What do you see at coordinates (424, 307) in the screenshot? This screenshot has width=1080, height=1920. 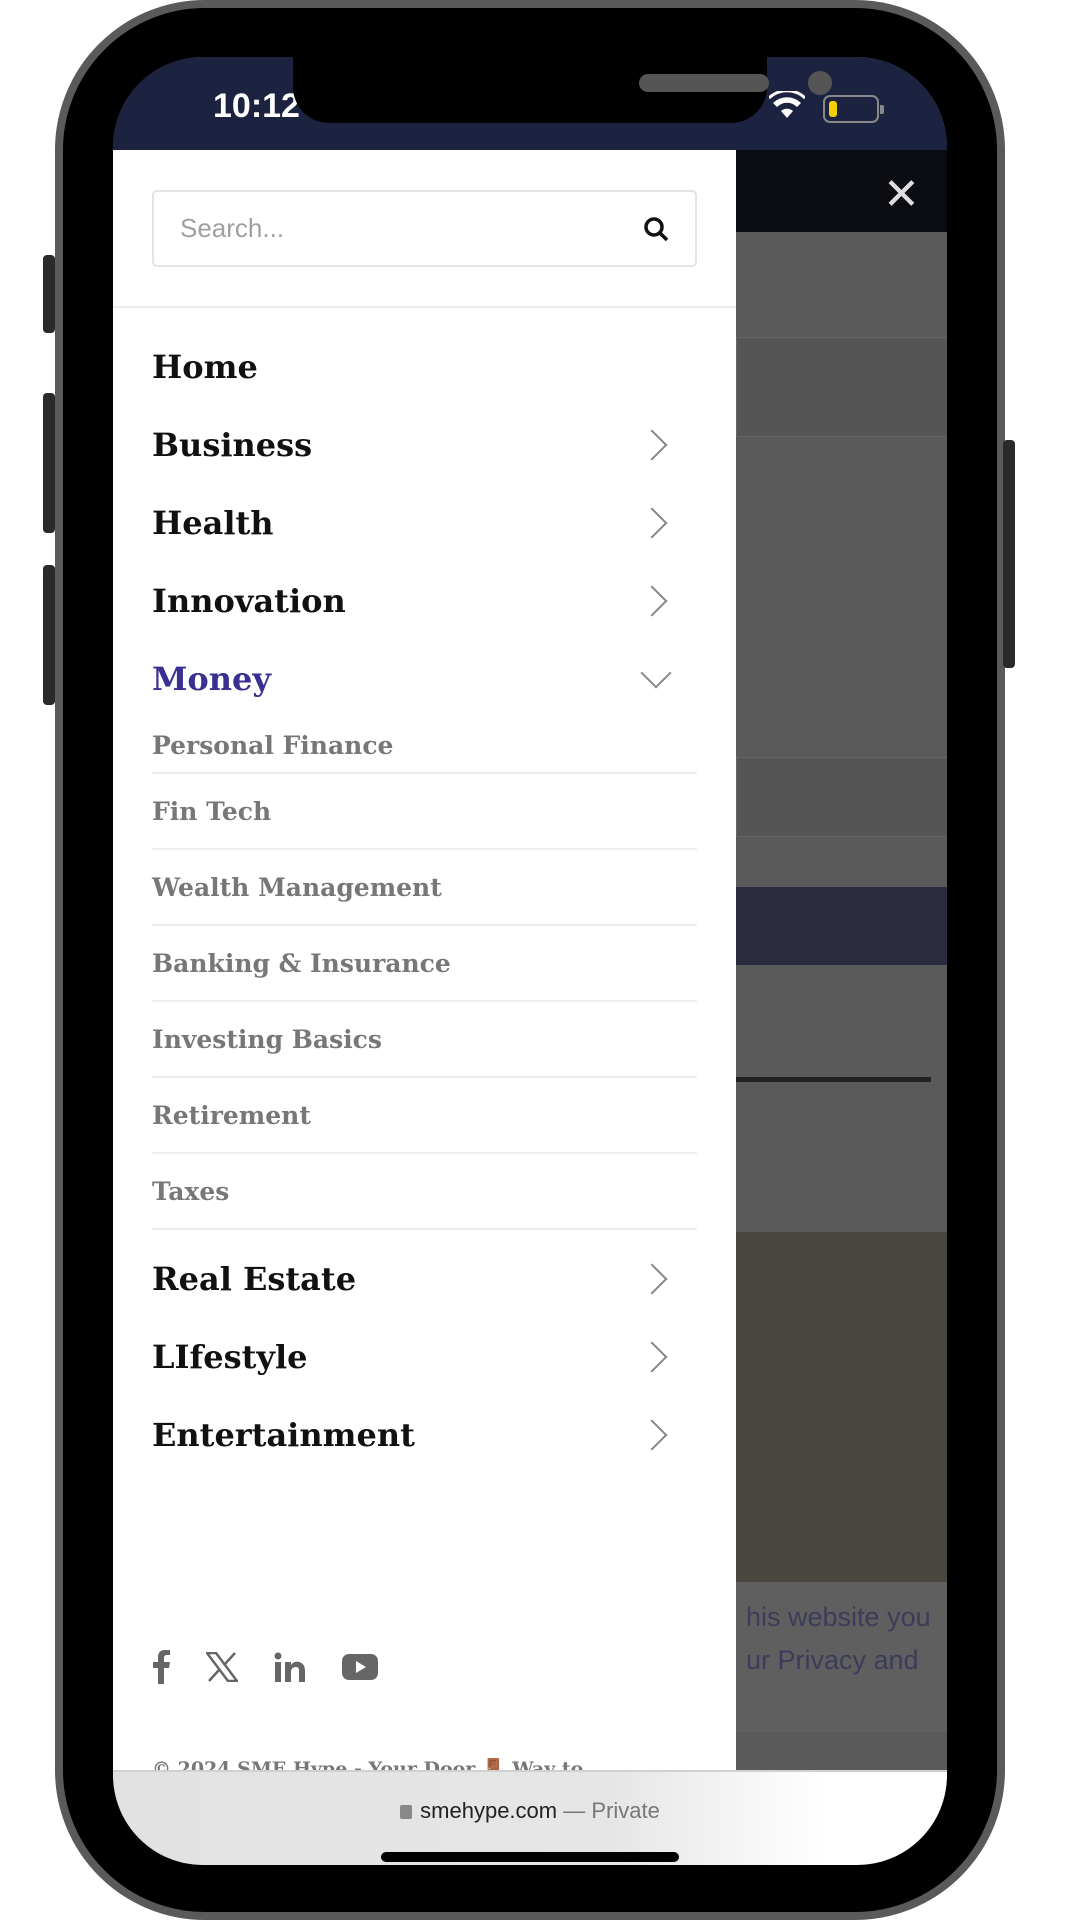 I see `divider` at bounding box center [424, 307].